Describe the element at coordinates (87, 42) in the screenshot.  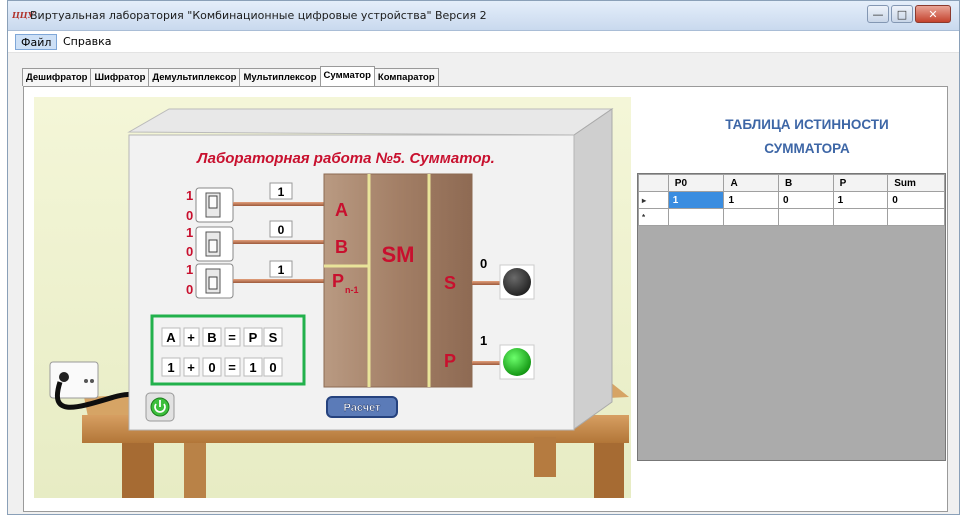
I see `menu-help: Справка` at that location.